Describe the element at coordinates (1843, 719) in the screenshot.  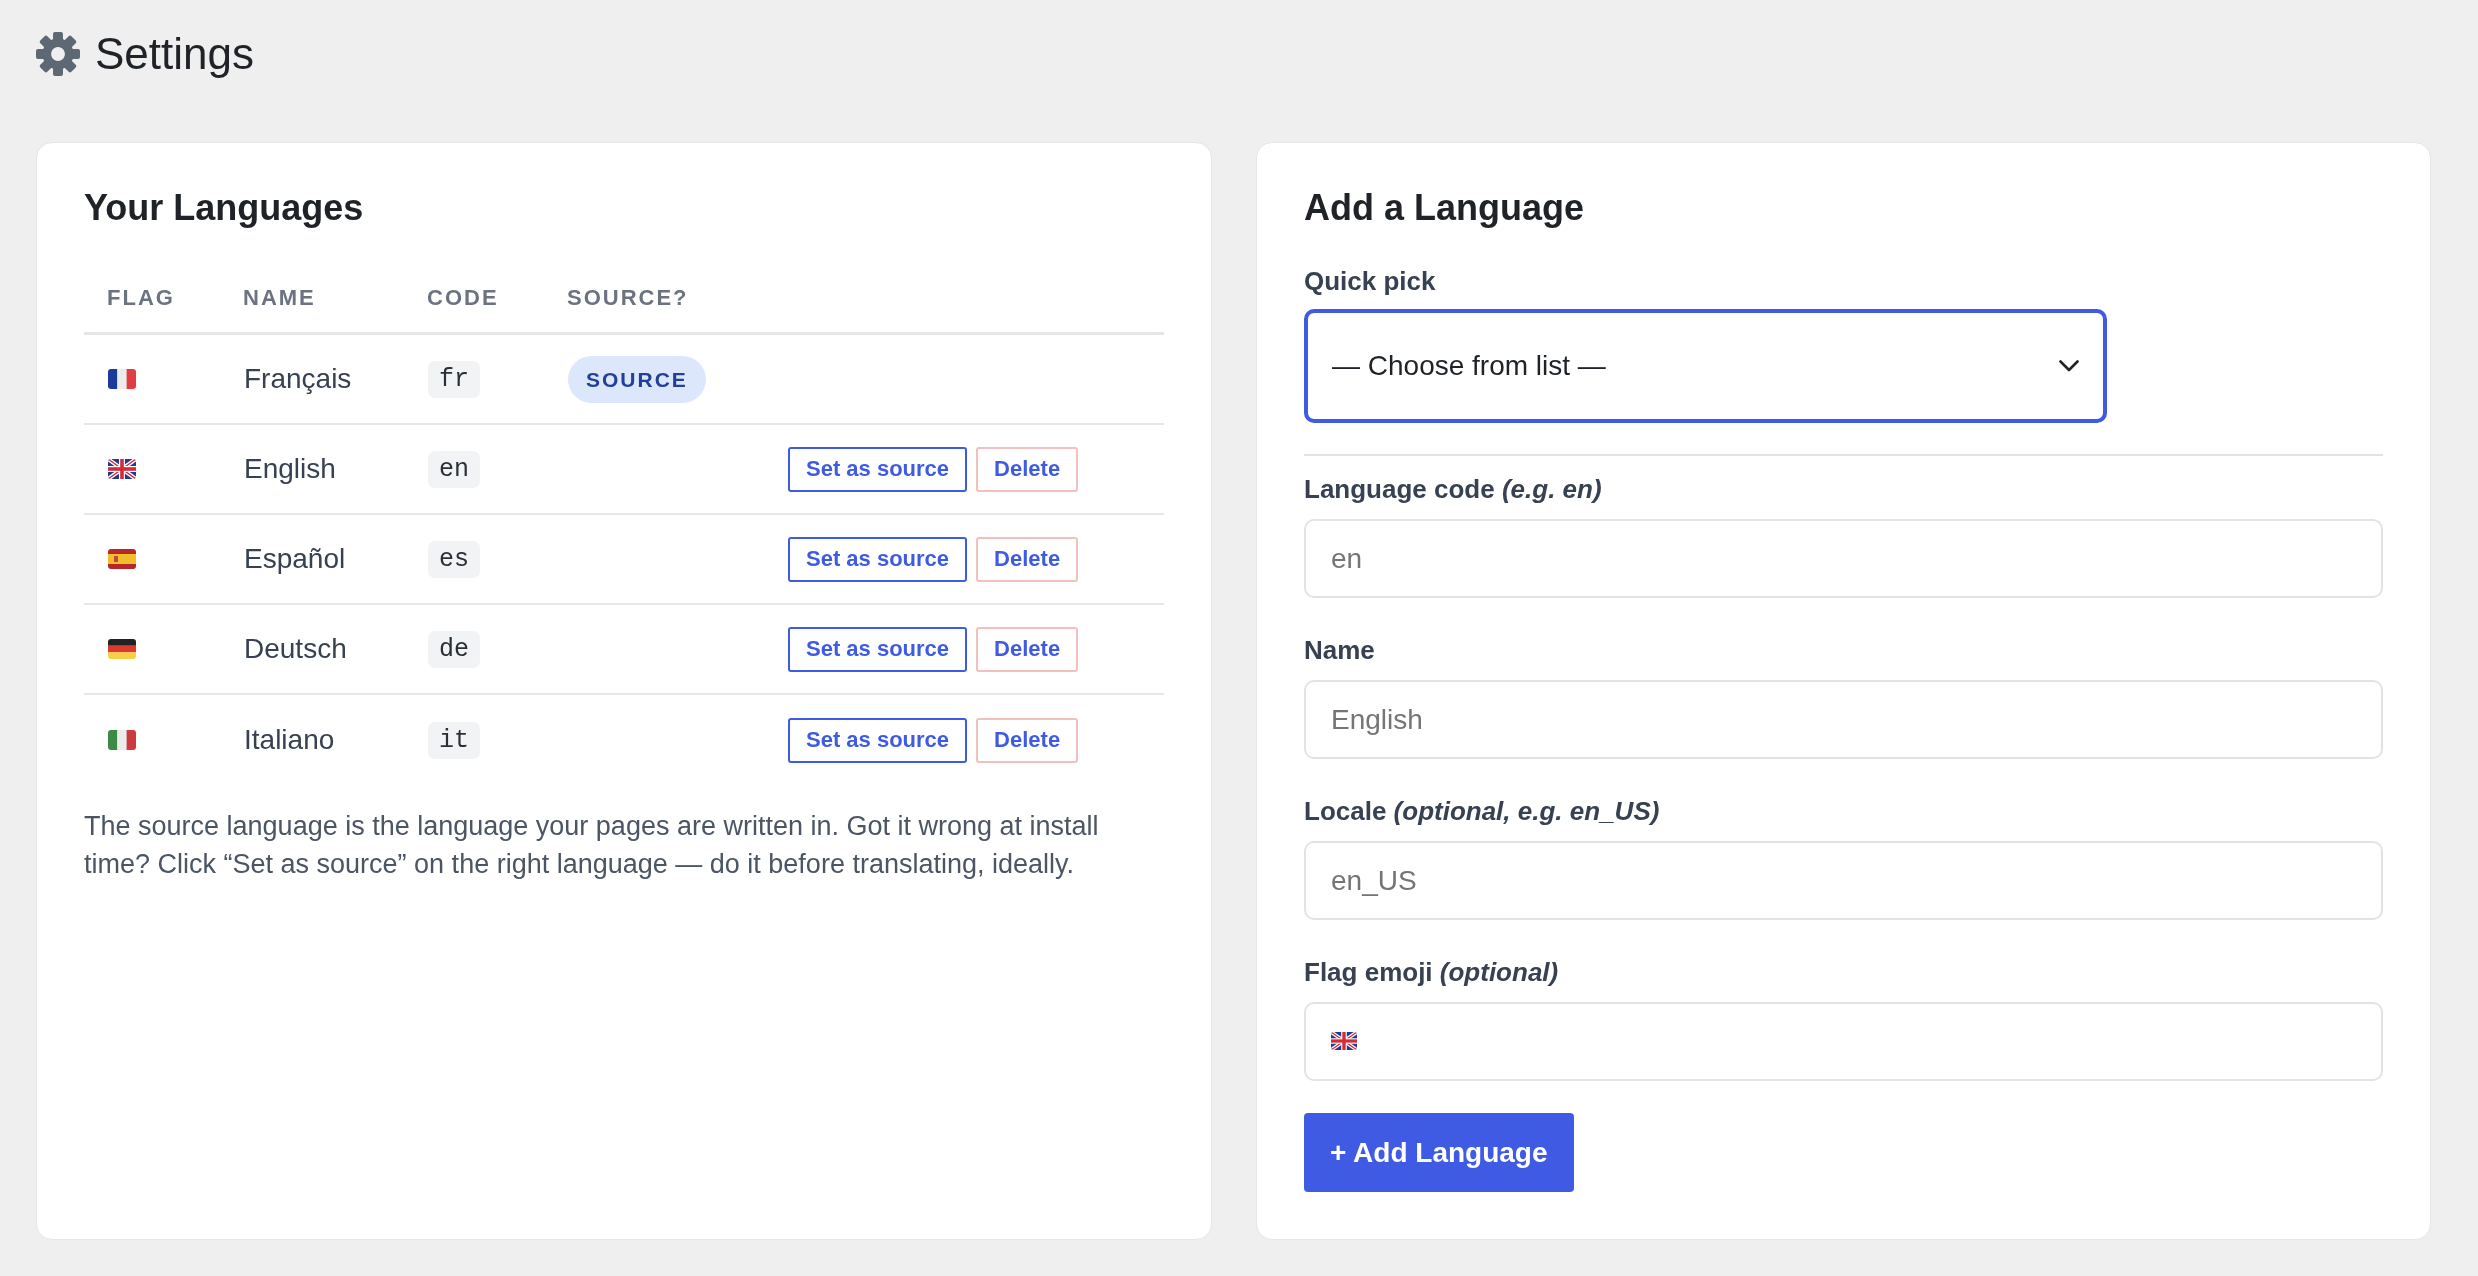
I see `input-field: English` at that location.